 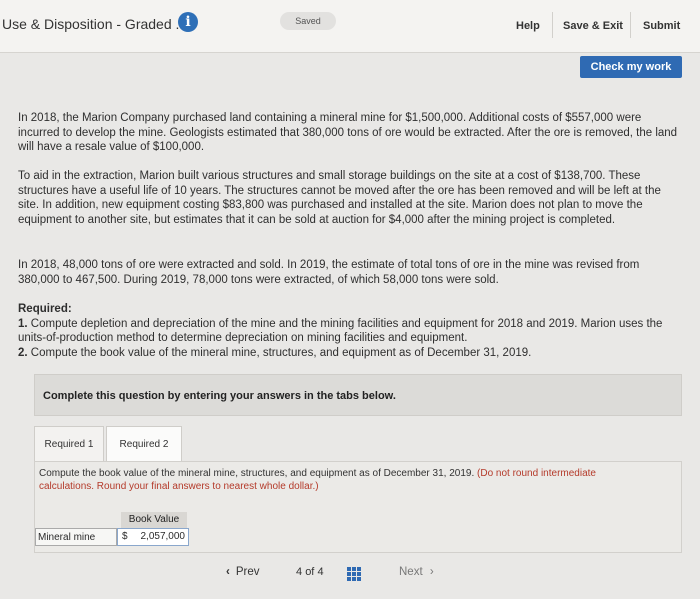 I want to click on book-value-amount: 2,057,000, so click(x=163, y=536).